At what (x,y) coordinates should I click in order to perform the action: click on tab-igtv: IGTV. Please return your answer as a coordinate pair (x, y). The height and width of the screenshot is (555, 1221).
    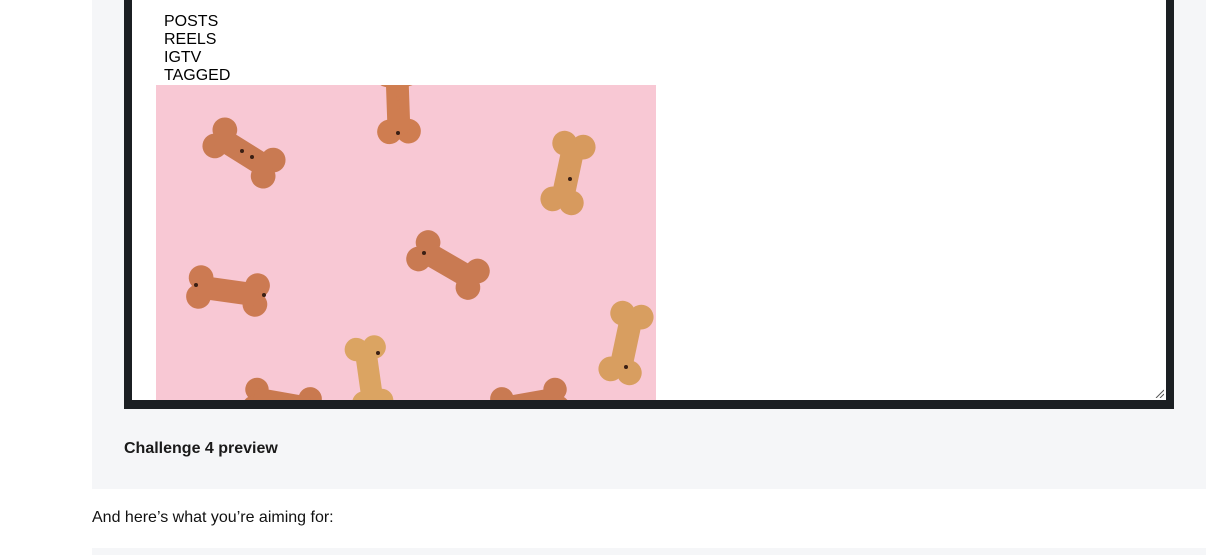
    Looking at the image, I should click on (197, 58).